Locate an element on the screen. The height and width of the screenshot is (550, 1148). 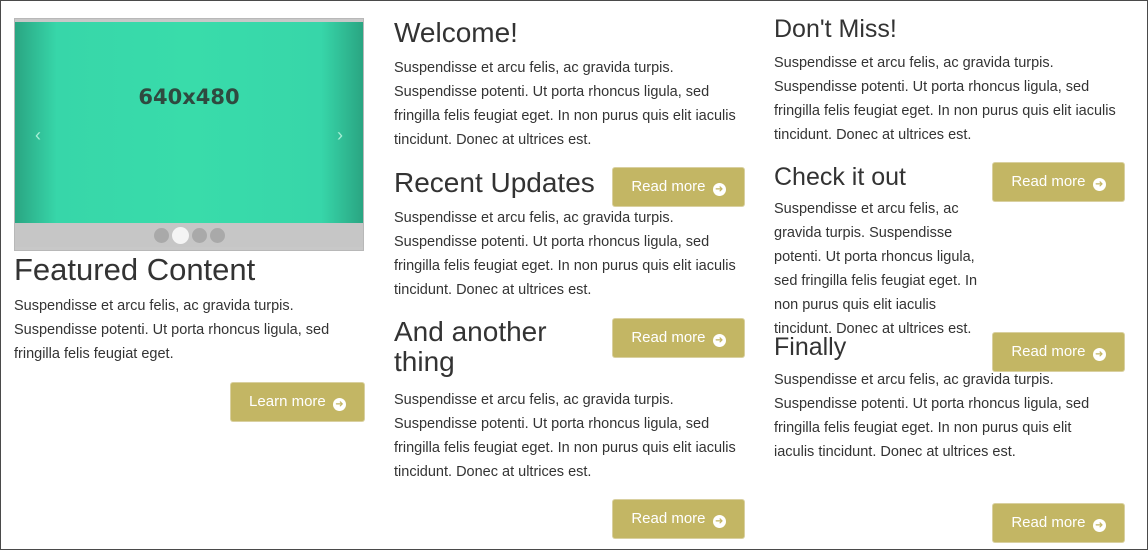
recent-read-more-button: Read more ➜ is located at coordinates (678, 187).